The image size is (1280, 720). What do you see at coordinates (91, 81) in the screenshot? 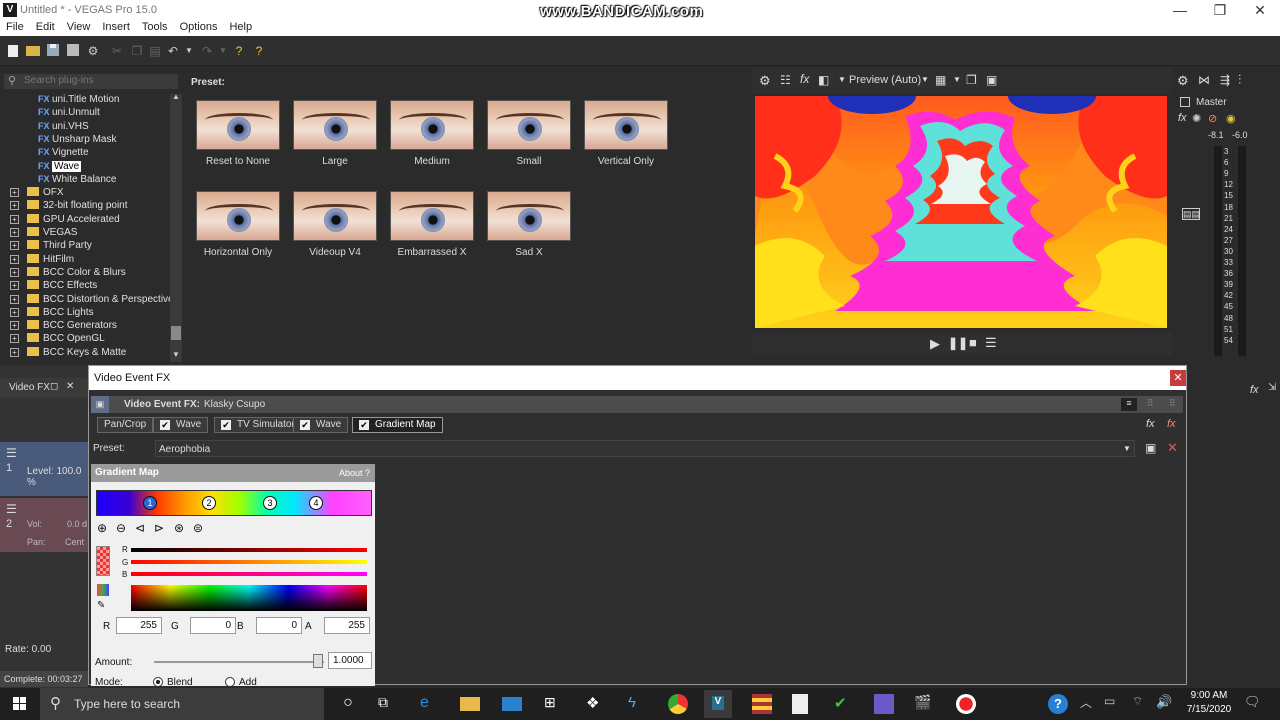
I see `plugin-search-box: ⚲ Search plug-ins` at bounding box center [91, 81].